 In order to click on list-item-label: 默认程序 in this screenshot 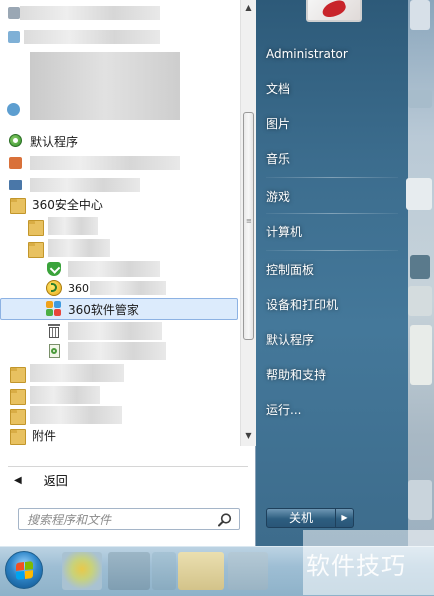, I will do `click(54, 141)`.